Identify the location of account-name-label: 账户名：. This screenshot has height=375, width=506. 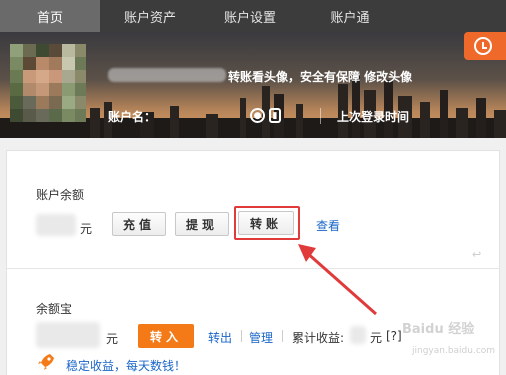
(132, 117).